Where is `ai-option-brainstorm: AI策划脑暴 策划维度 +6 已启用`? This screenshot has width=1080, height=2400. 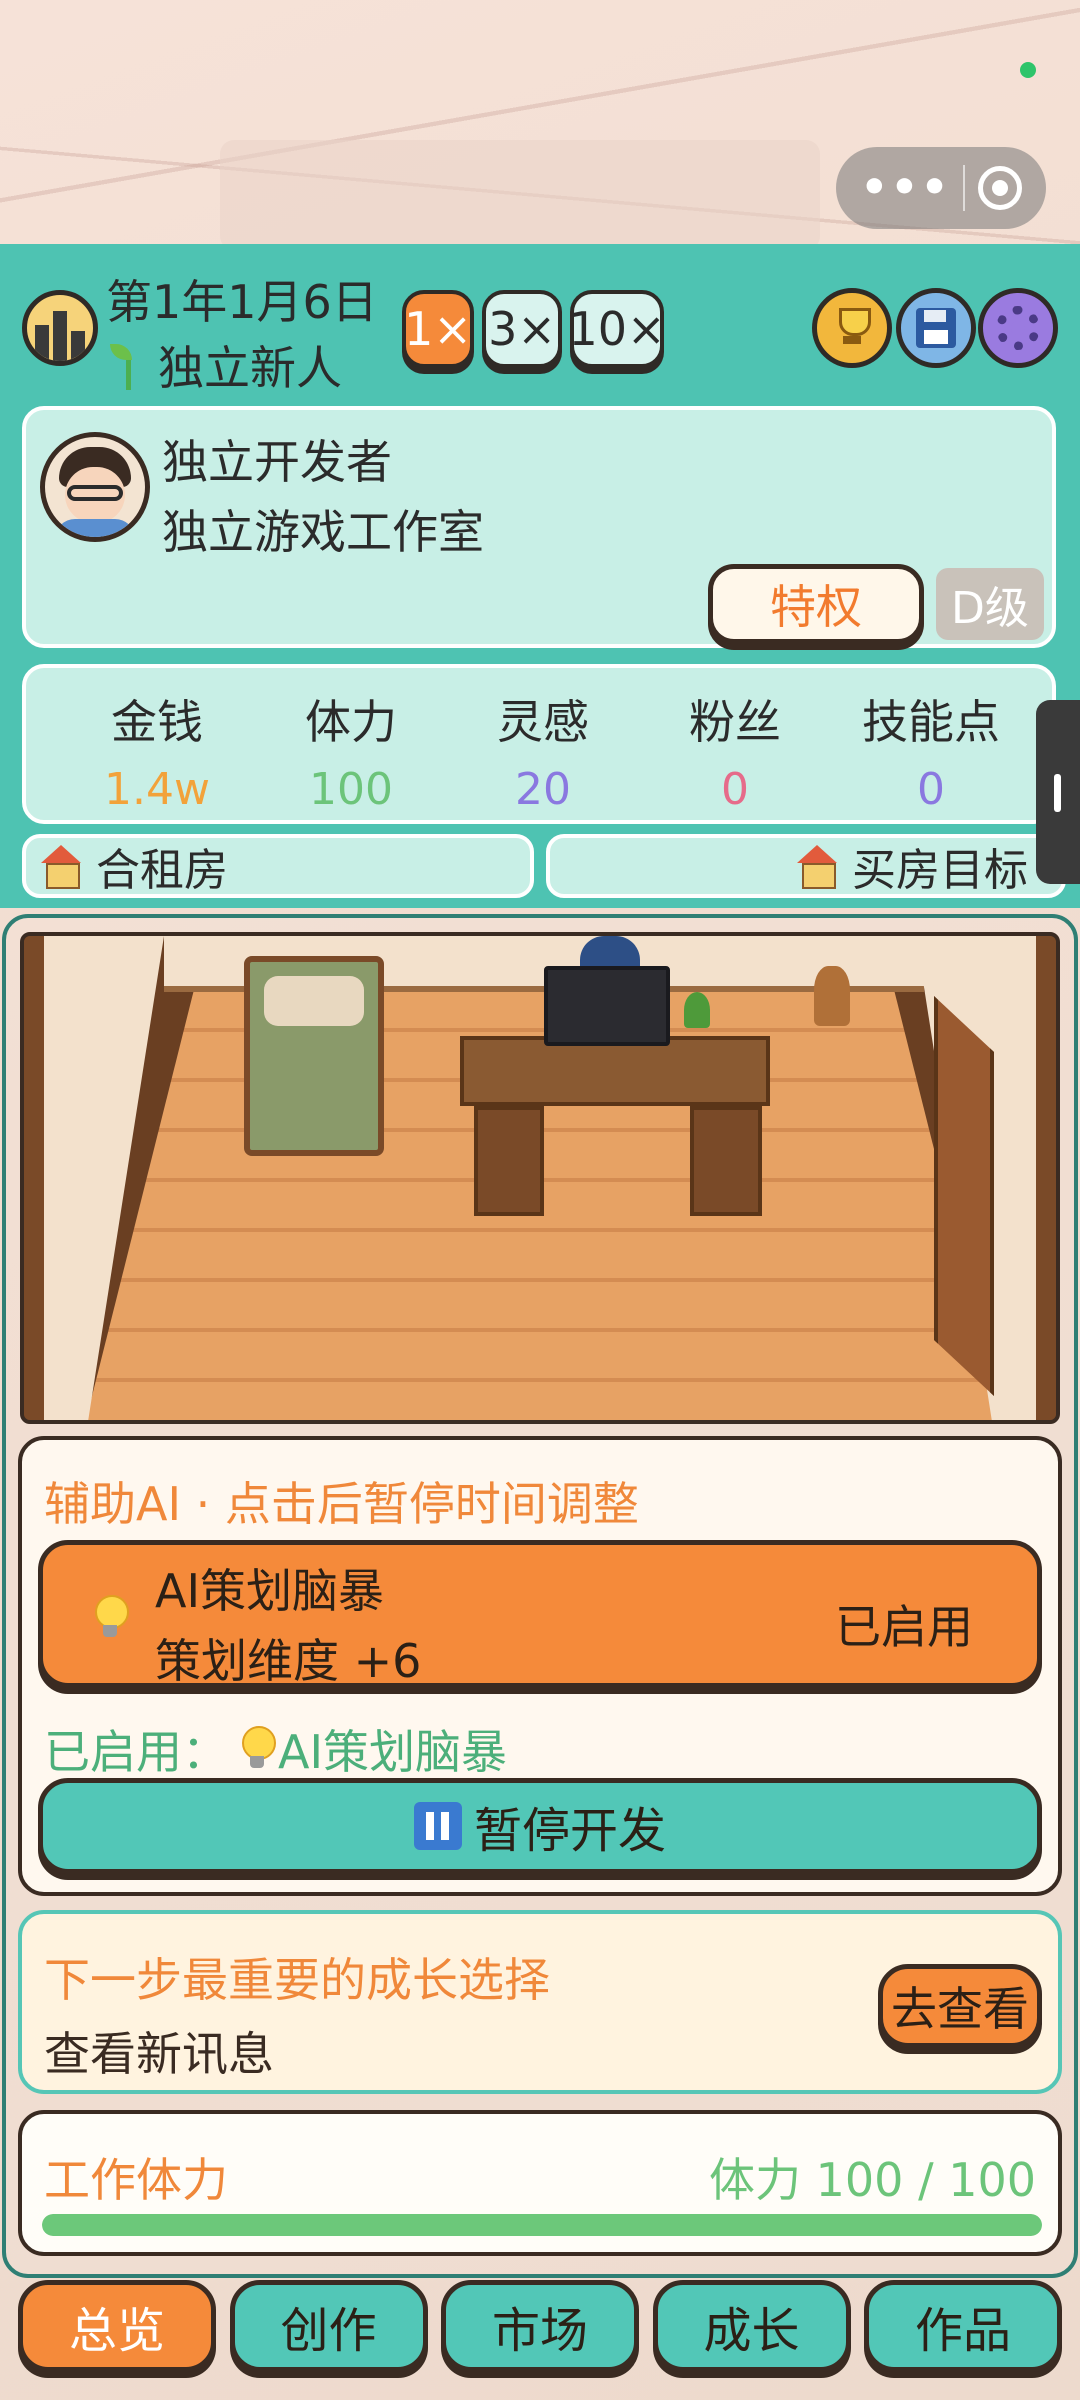
ai-option-brainstorm: AI策划脑暴 策划维度 +6 已启用 is located at coordinates (540, 1614).